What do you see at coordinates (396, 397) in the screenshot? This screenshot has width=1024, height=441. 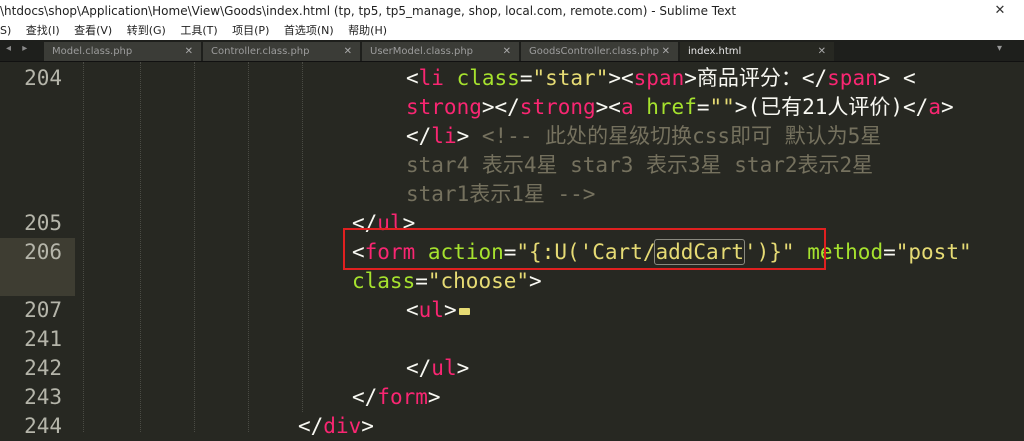 I see `code-line-243: </form>` at bounding box center [396, 397].